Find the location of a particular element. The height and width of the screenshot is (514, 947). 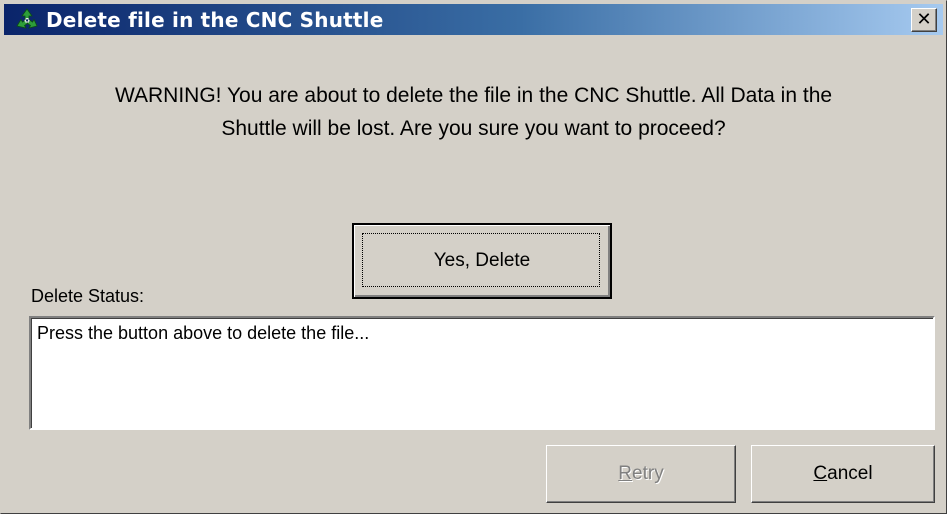

window-title: Delete file in the CNC Shuttle is located at coordinates (215, 19).